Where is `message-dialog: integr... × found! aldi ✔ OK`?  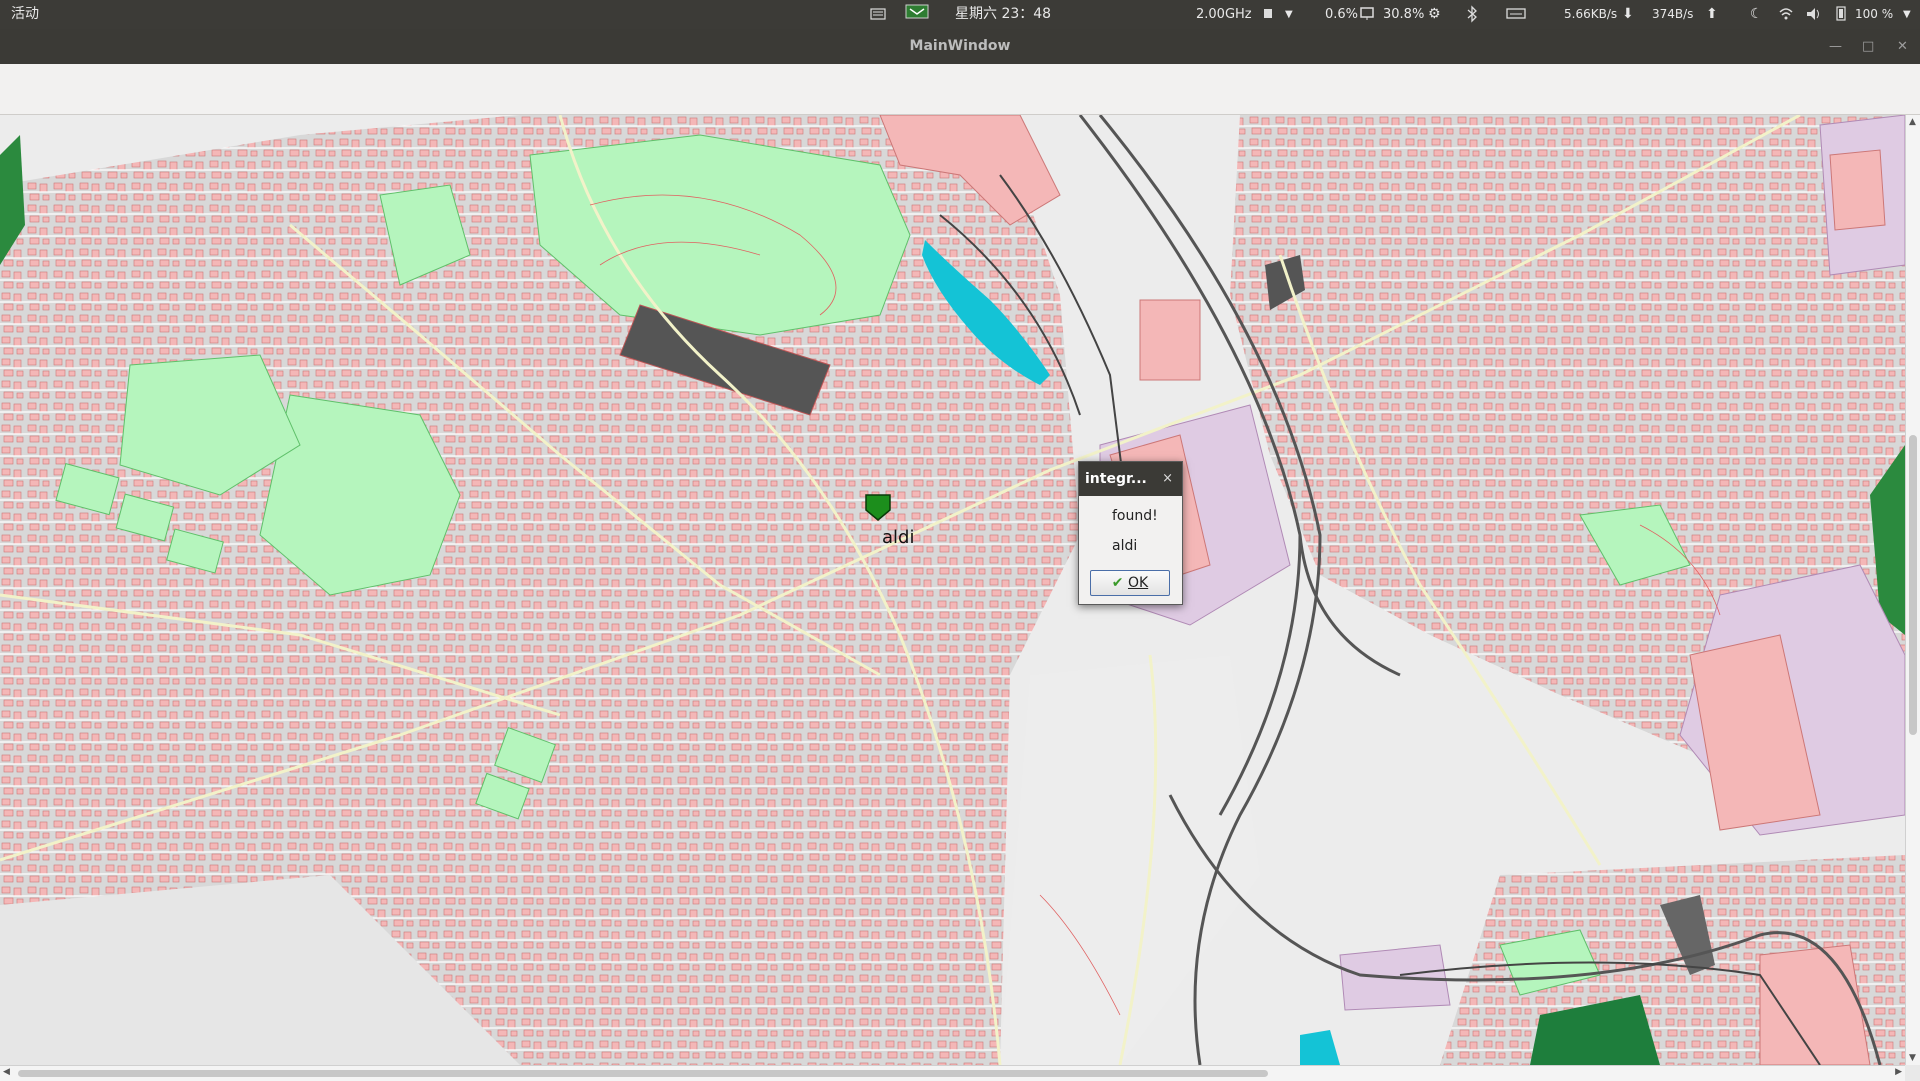 message-dialog: integr... × found! aldi ✔ OK is located at coordinates (1130, 533).